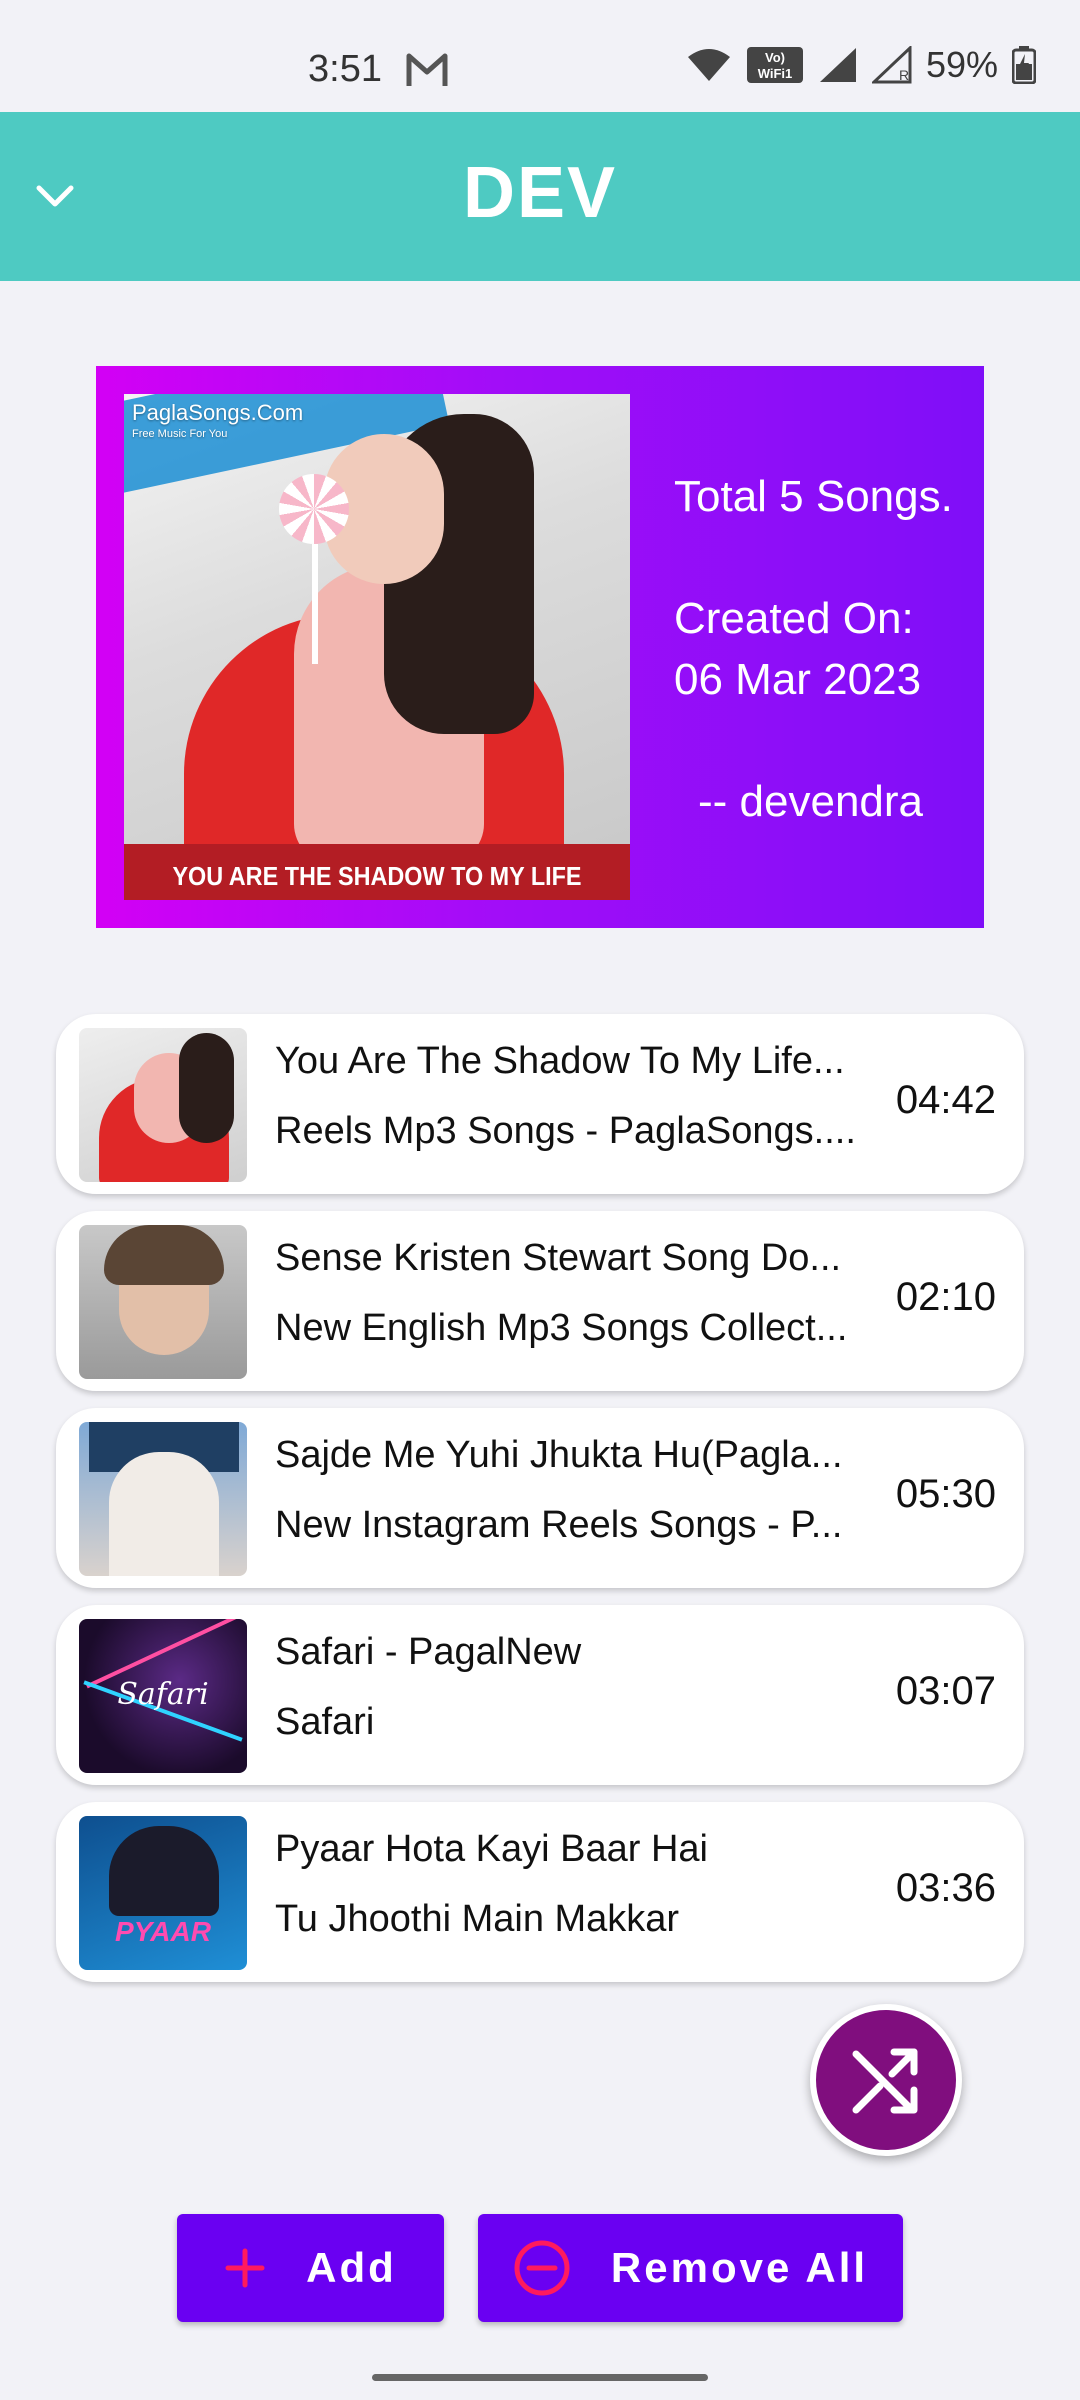 The image size is (1080, 2400). I want to click on song-duration: 03:36, so click(945, 1888).